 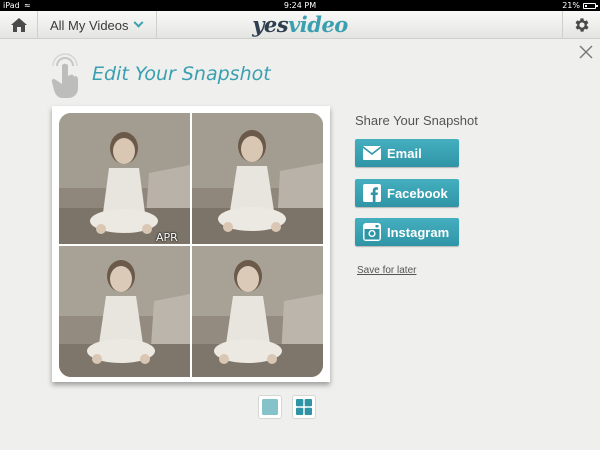 What do you see at coordinates (318, 24) in the screenshot?
I see `logo-part-video: video` at bounding box center [318, 24].